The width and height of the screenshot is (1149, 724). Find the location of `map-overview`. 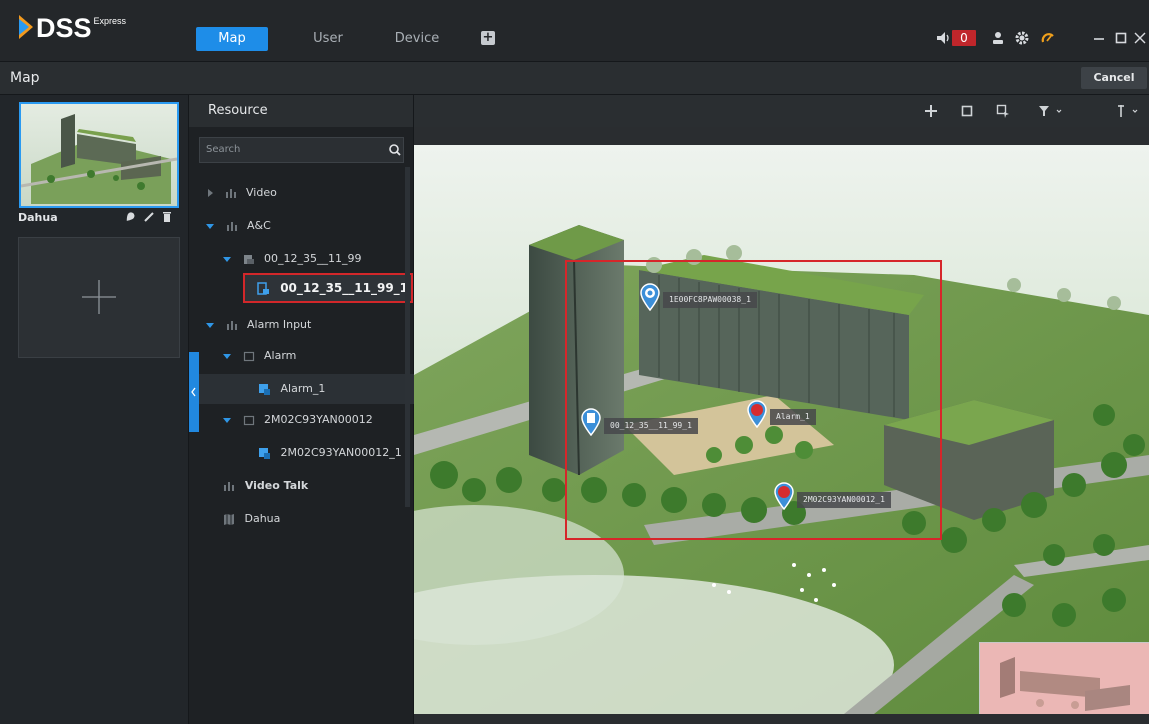

map-overview is located at coordinates (1064, 678).